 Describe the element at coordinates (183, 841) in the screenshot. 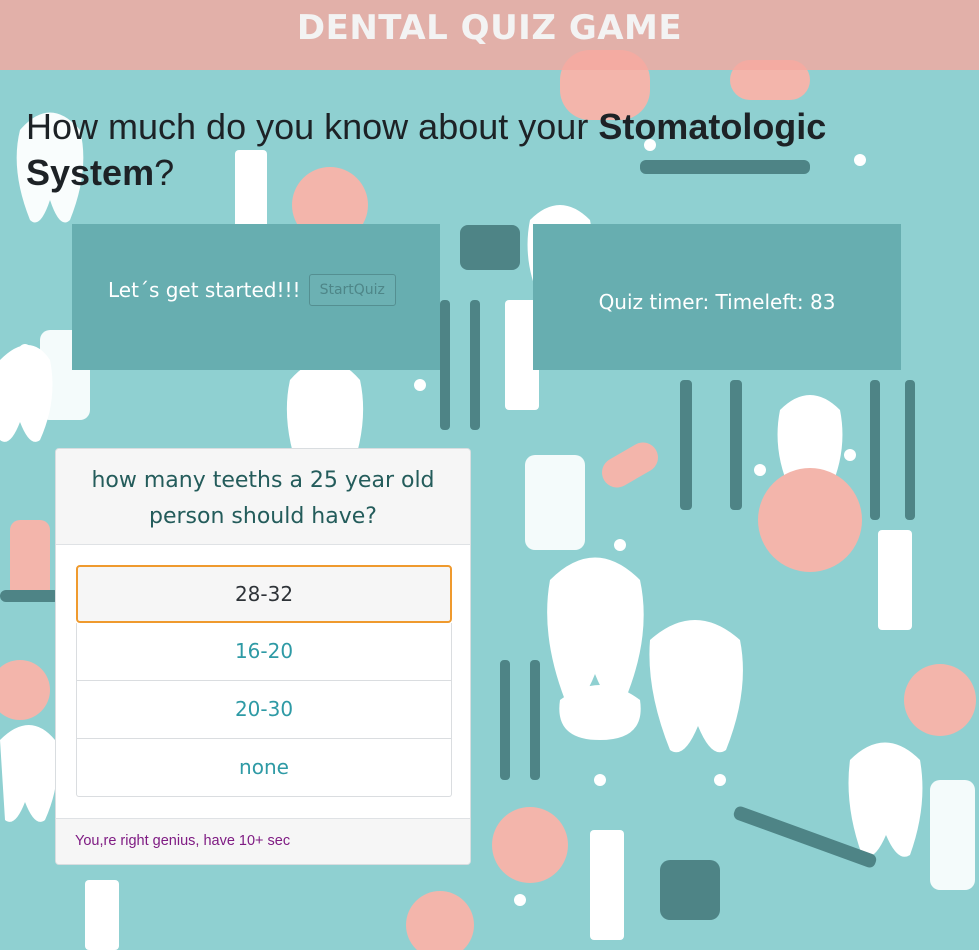

I see `feedback-message: You,re right genius, have 10+ sec` at that location.